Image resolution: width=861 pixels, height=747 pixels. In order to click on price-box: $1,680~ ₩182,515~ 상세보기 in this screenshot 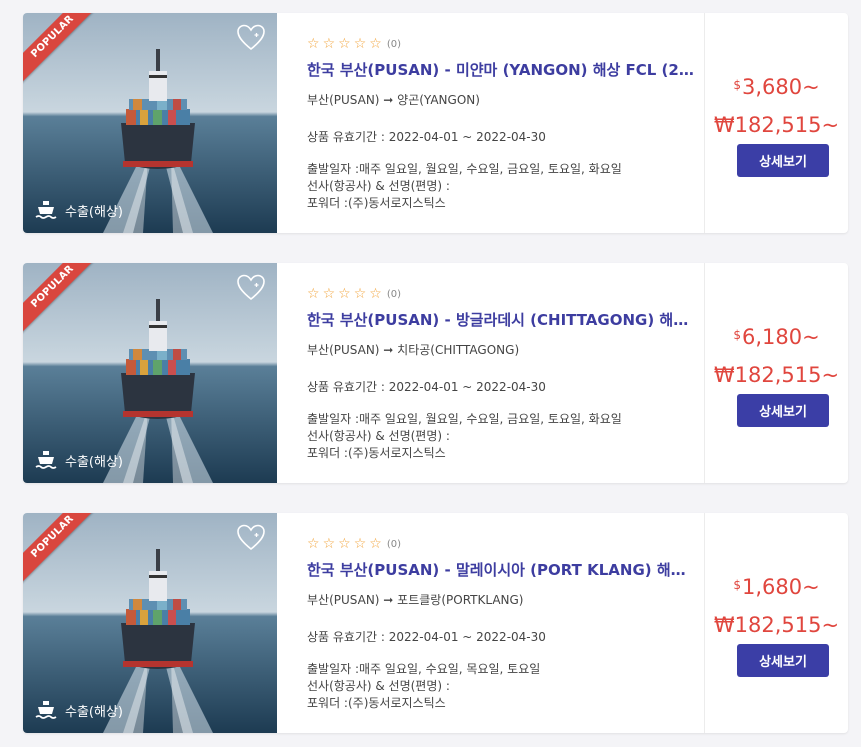, I will do `click(776, 623)`.